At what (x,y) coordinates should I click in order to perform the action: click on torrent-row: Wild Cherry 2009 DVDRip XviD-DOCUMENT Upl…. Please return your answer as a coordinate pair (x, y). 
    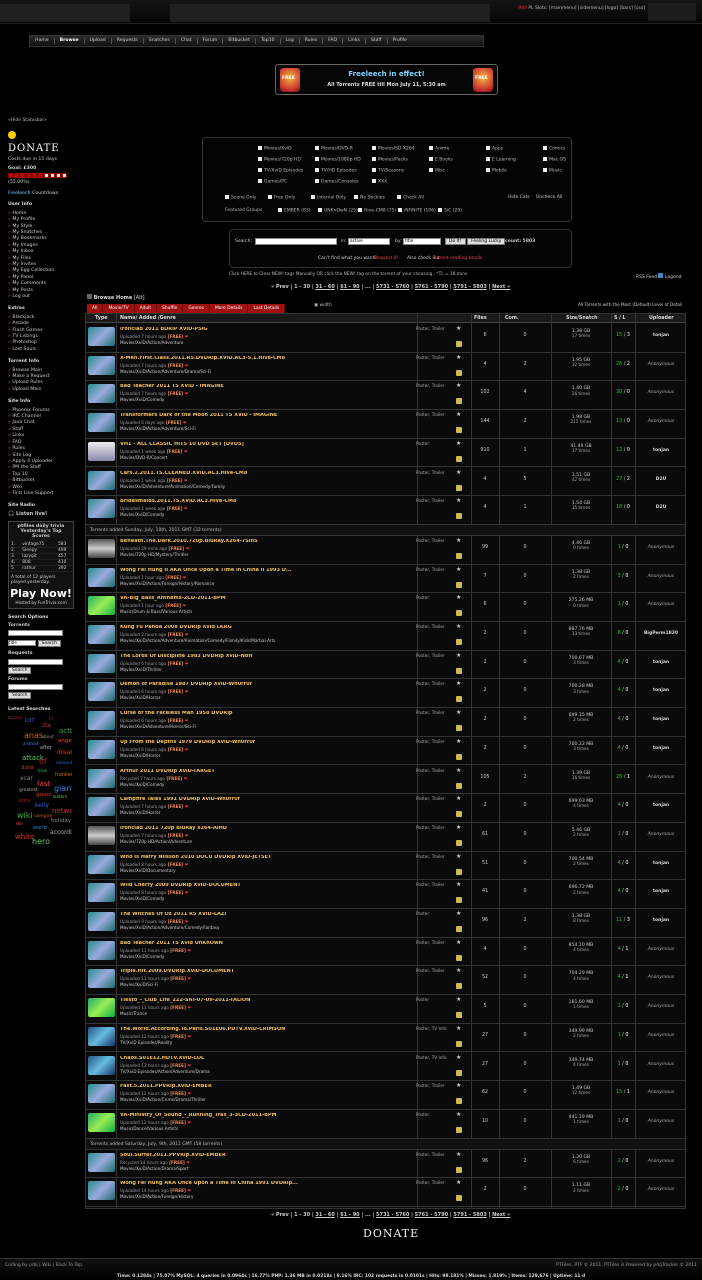
    Looking at the image, I should click on (385, 894).